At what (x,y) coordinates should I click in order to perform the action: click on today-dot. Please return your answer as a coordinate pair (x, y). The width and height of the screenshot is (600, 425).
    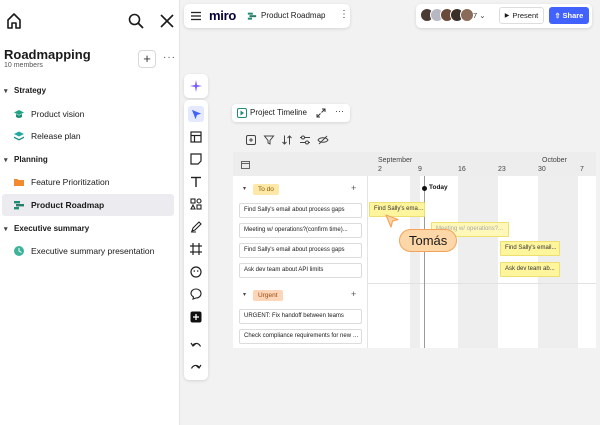
    Looking at the image, I should click on (424, 188).